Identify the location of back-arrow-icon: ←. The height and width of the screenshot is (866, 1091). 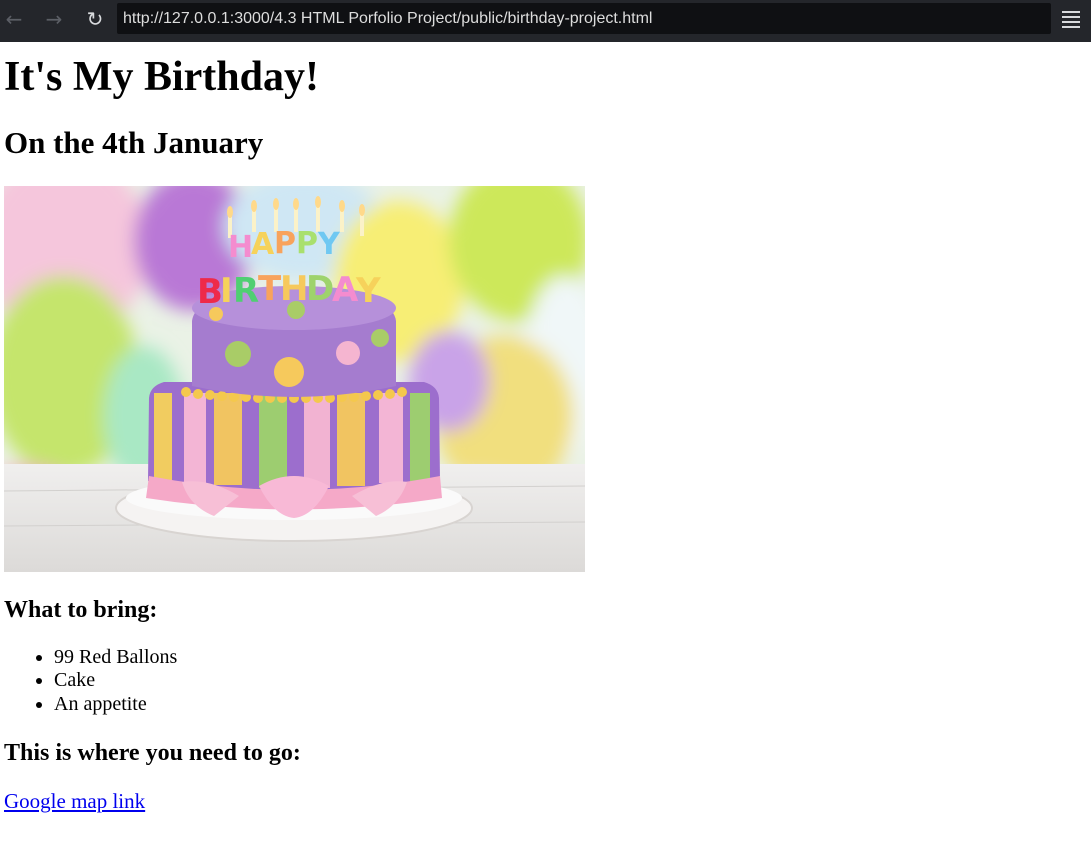
(14, 19).